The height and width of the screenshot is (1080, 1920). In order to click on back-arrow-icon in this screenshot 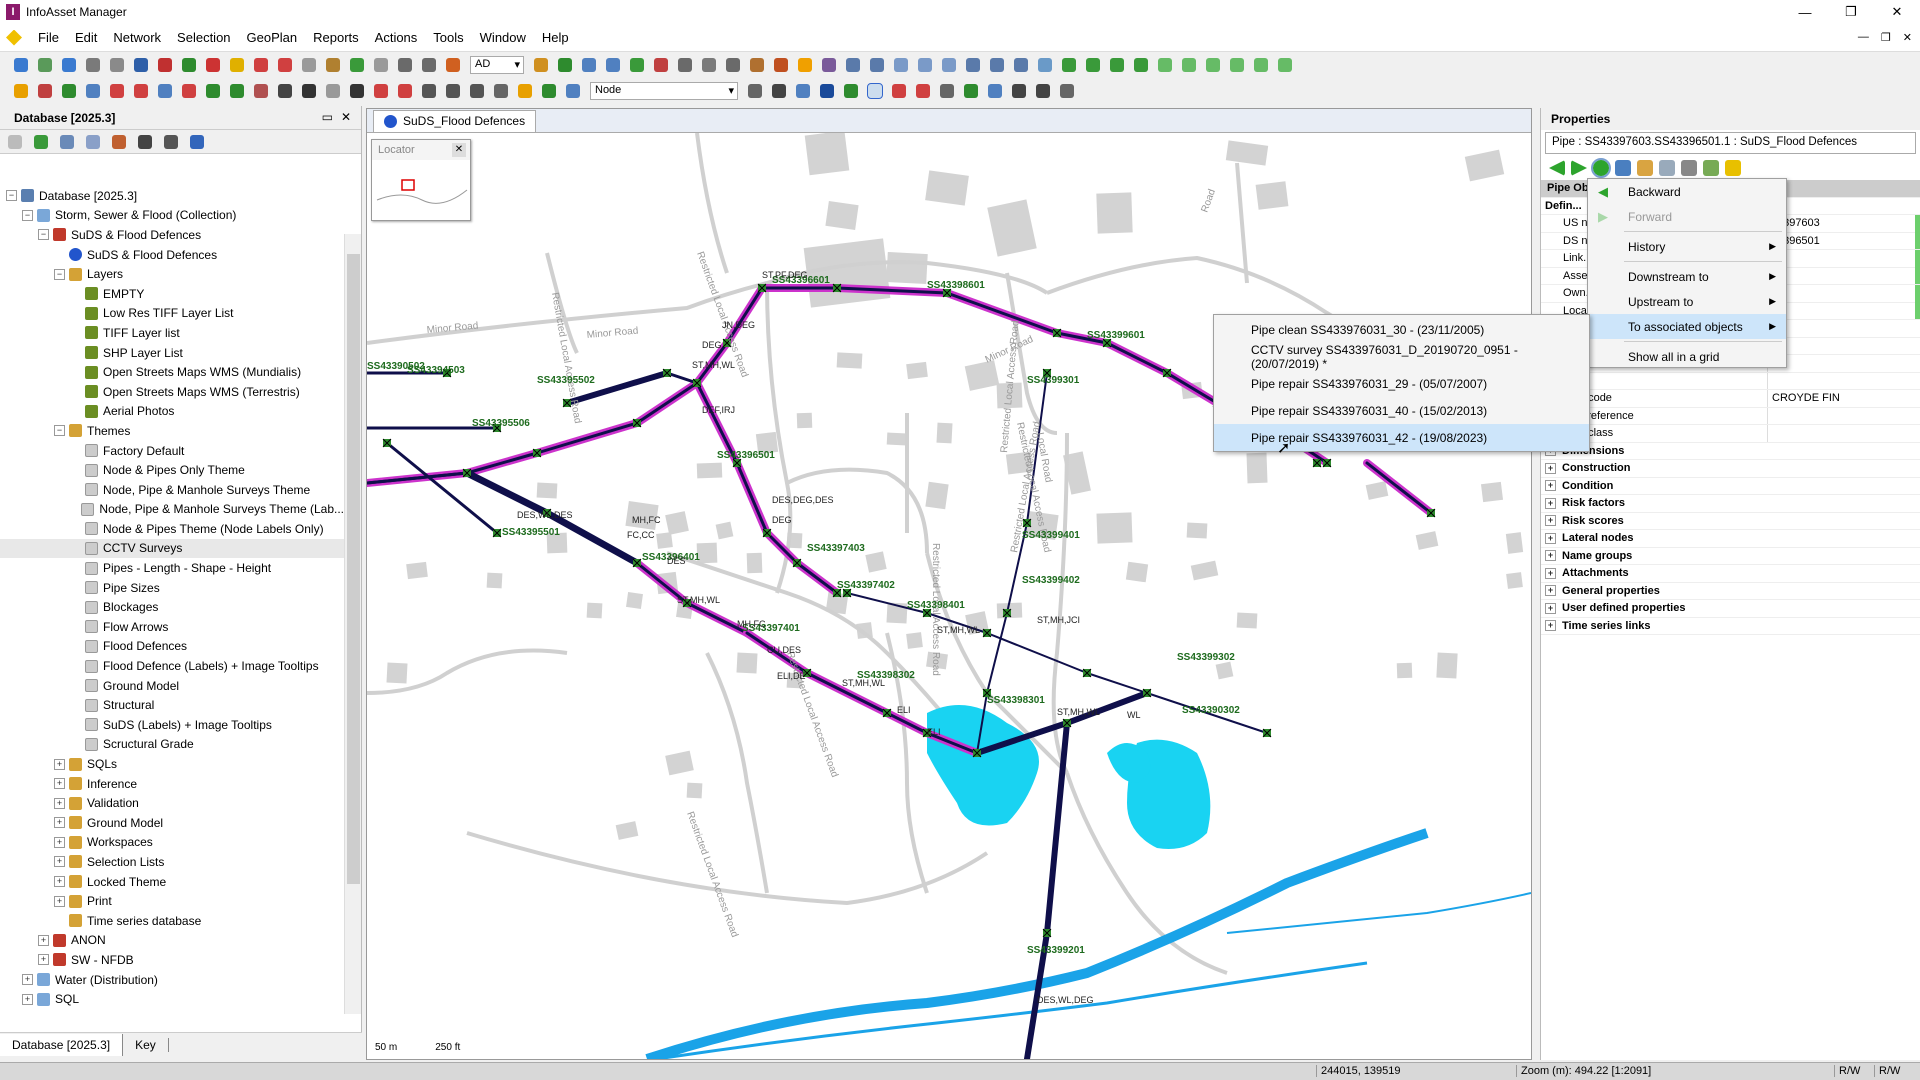, I will do `click(1557, 168)`.